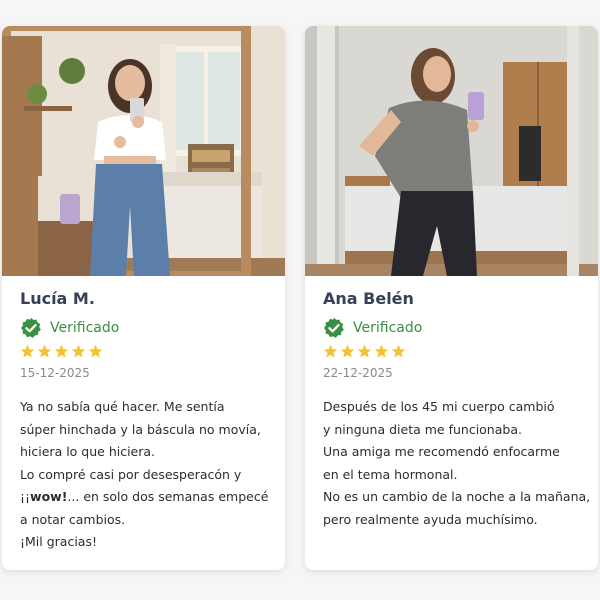 The width and height of the screenshot is (600, 600). Describe the element at coordinates (140, 429) in the screenshot. I see `review-line: súper hinchada y la báscula no movía,` at that location.